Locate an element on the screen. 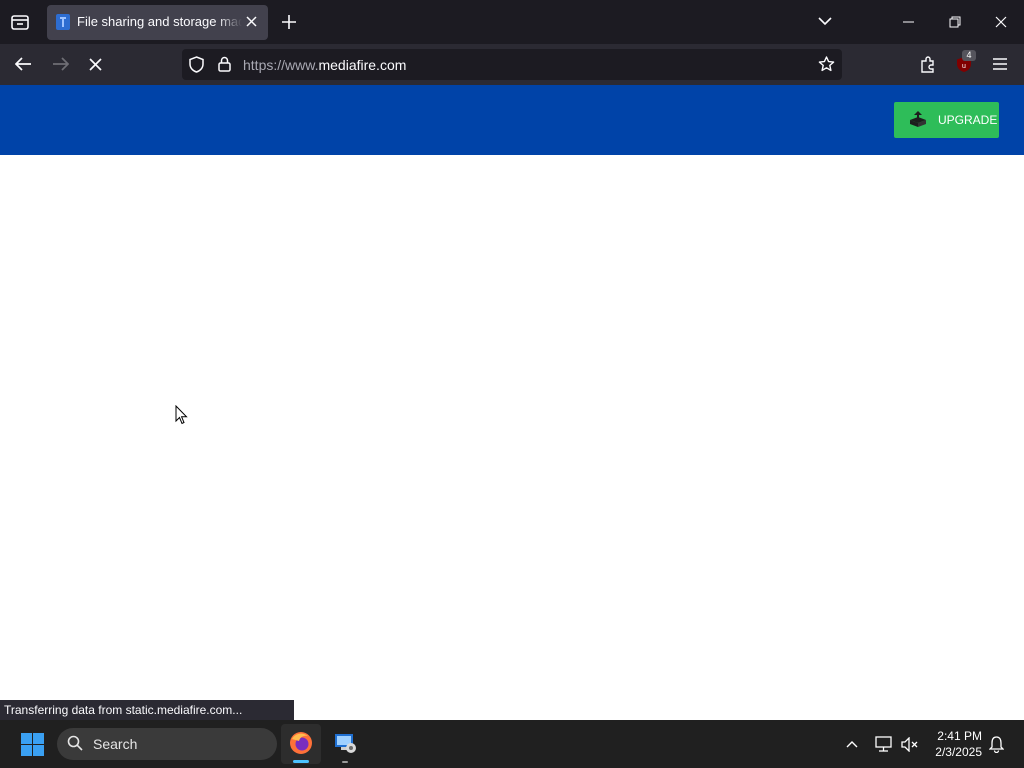 This screenshot has width=1024, height=768. firefox-view-icon is located at coordinates (20, 22).